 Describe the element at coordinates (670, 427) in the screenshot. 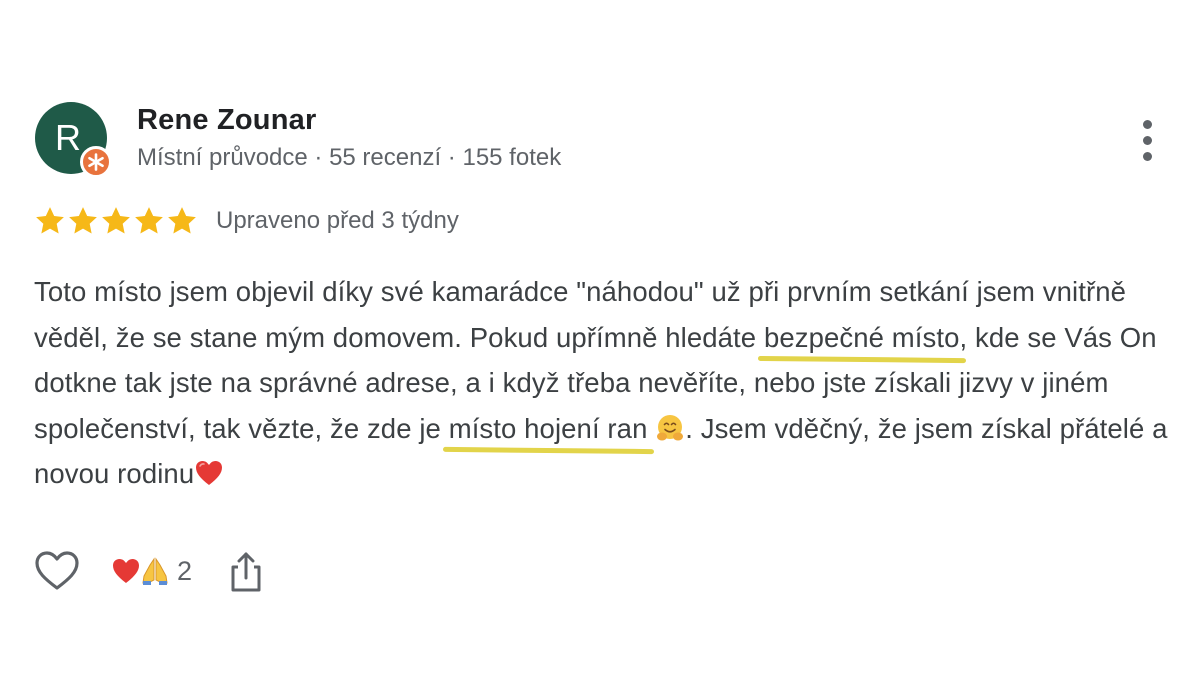

I see `hugging-face-emoji` at that location.